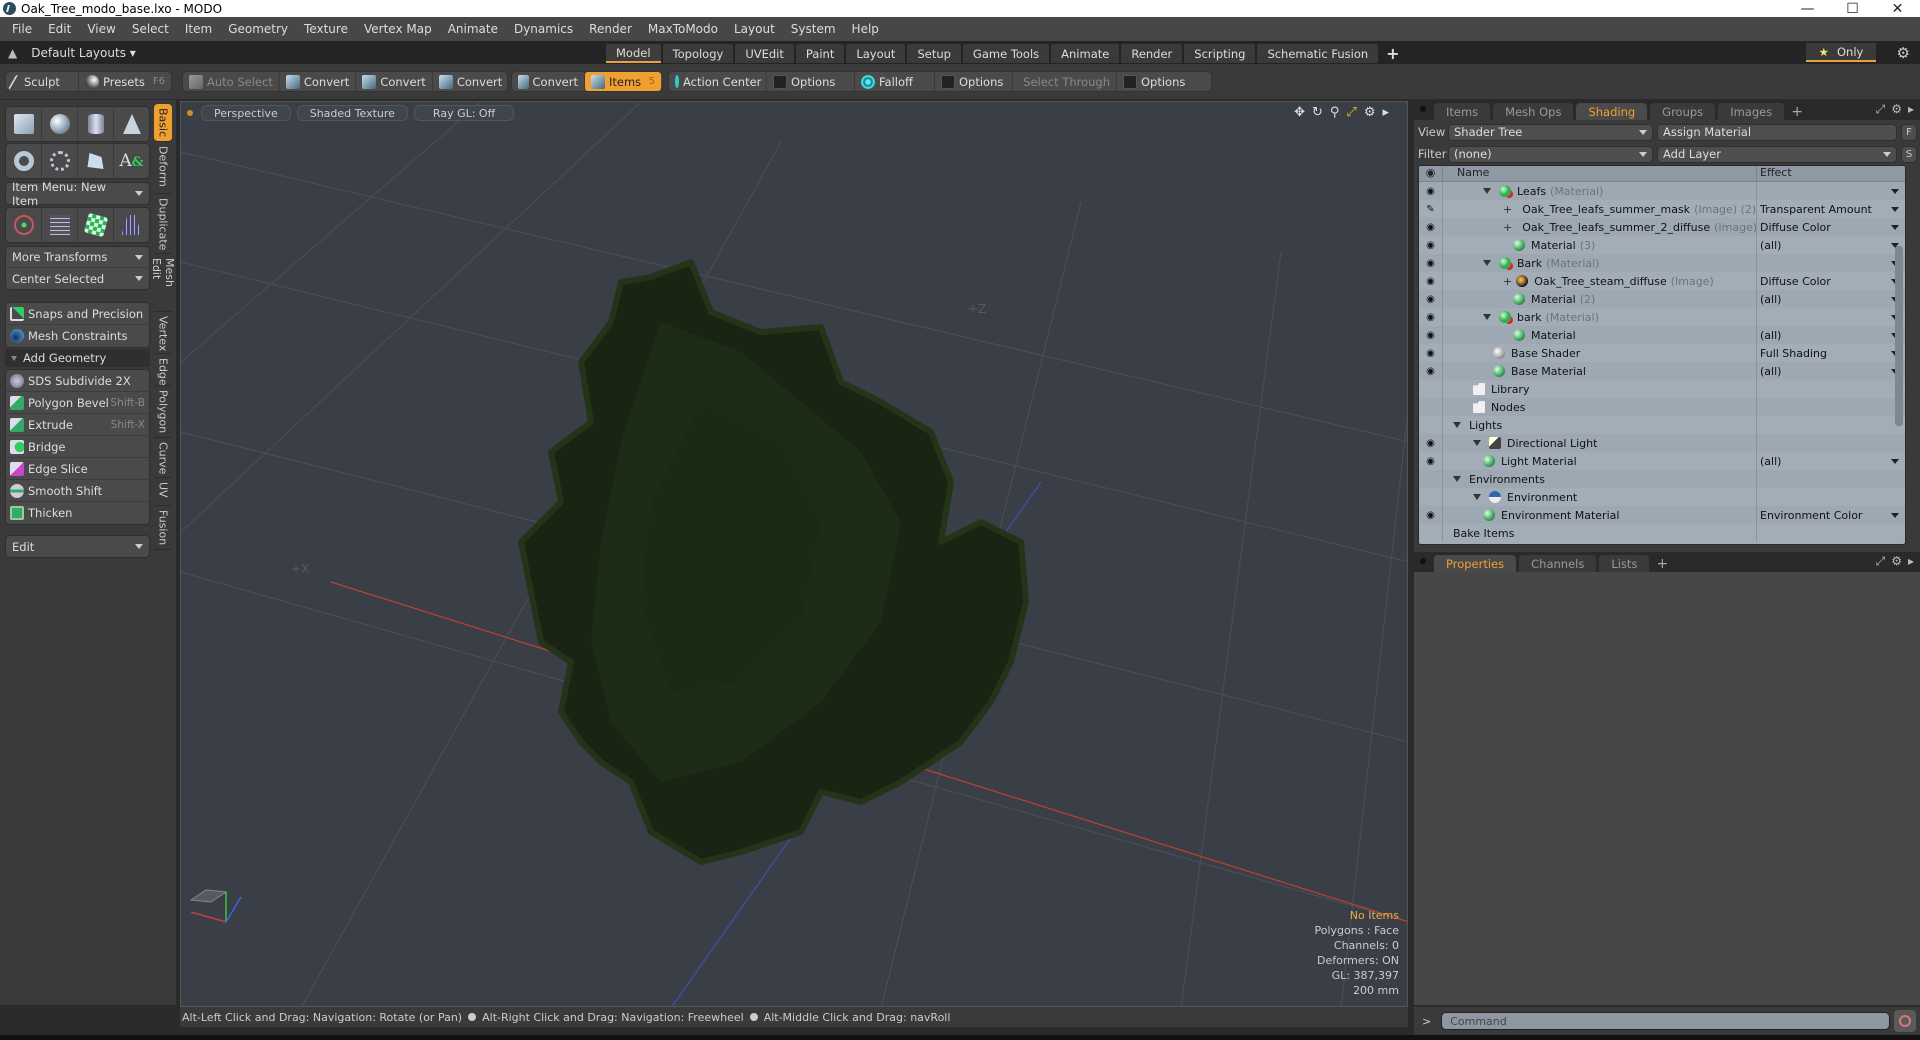 This screenshot has width=1920, height=1040. I want to click on shader-tree-row: Library, so click(1662, 389).